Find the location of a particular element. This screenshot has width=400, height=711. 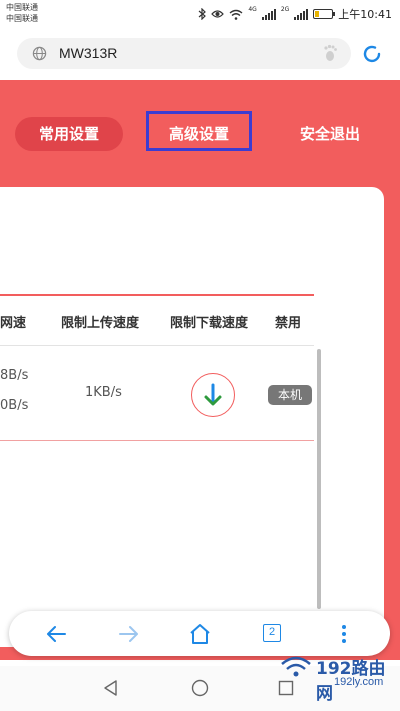

system-home-icon is located at coordinates (200, 688).